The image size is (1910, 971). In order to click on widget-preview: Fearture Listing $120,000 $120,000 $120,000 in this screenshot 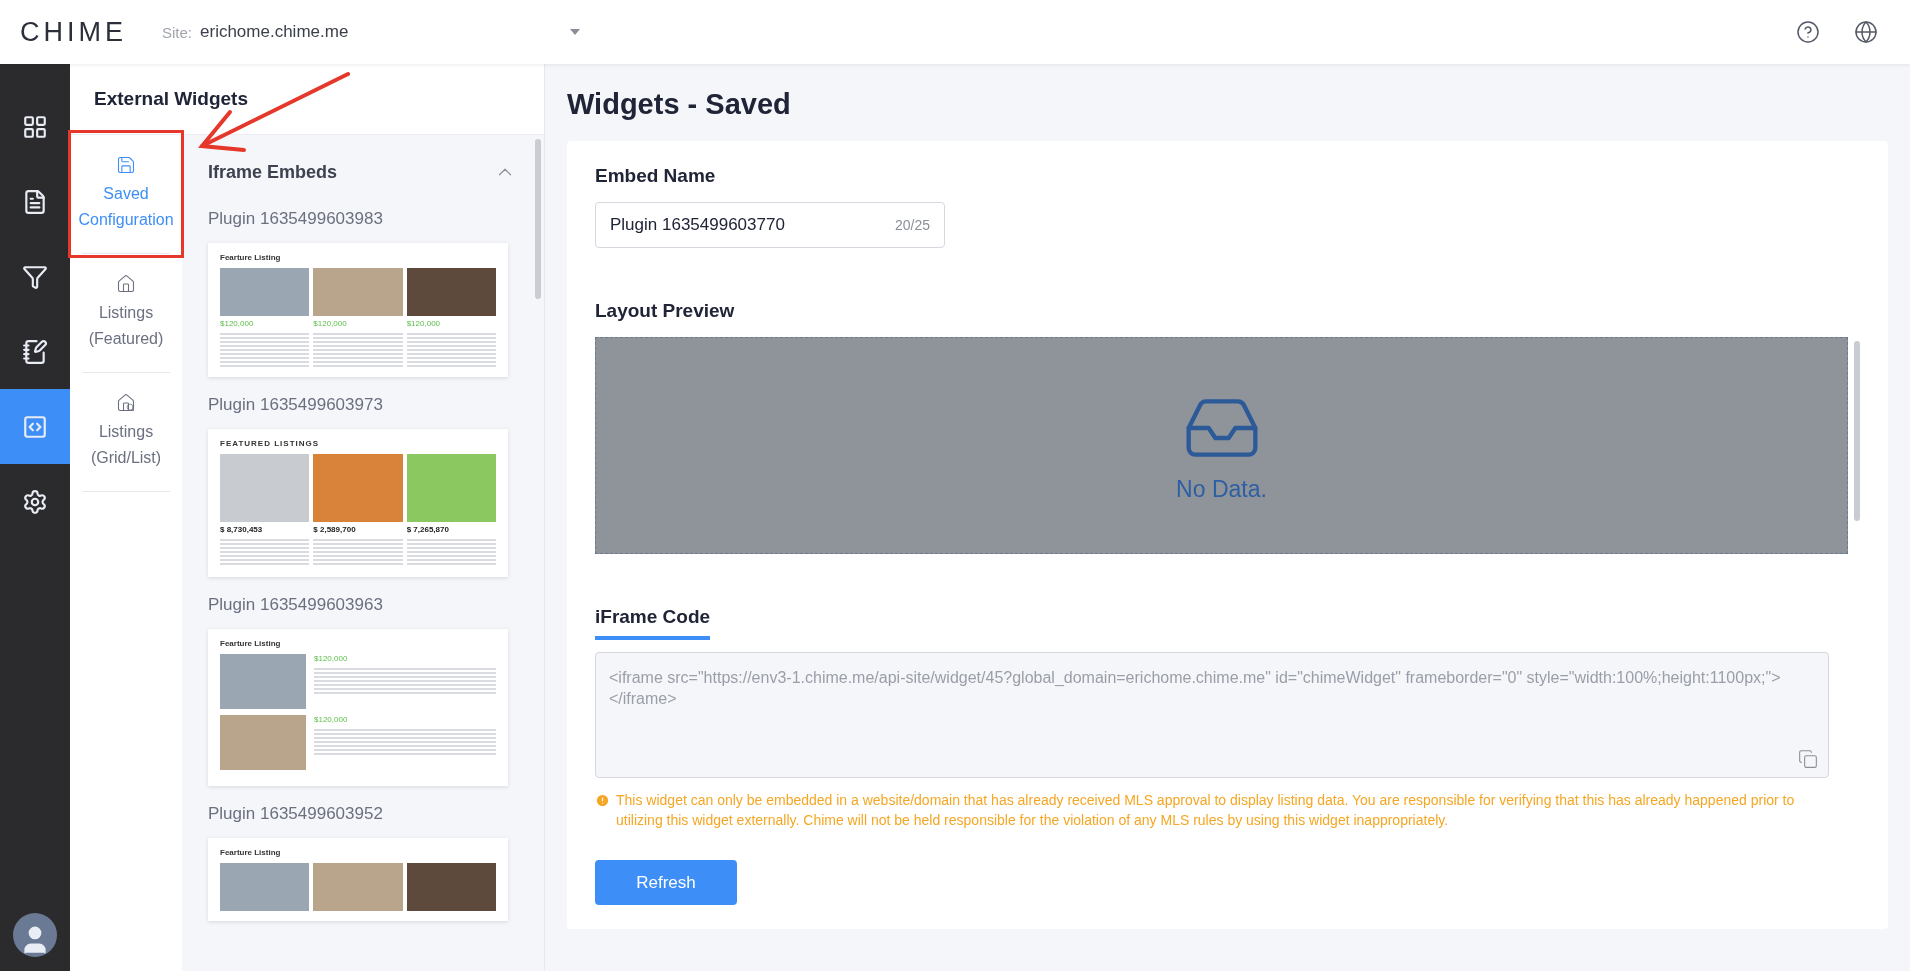, I will do `click(358, 310)`.